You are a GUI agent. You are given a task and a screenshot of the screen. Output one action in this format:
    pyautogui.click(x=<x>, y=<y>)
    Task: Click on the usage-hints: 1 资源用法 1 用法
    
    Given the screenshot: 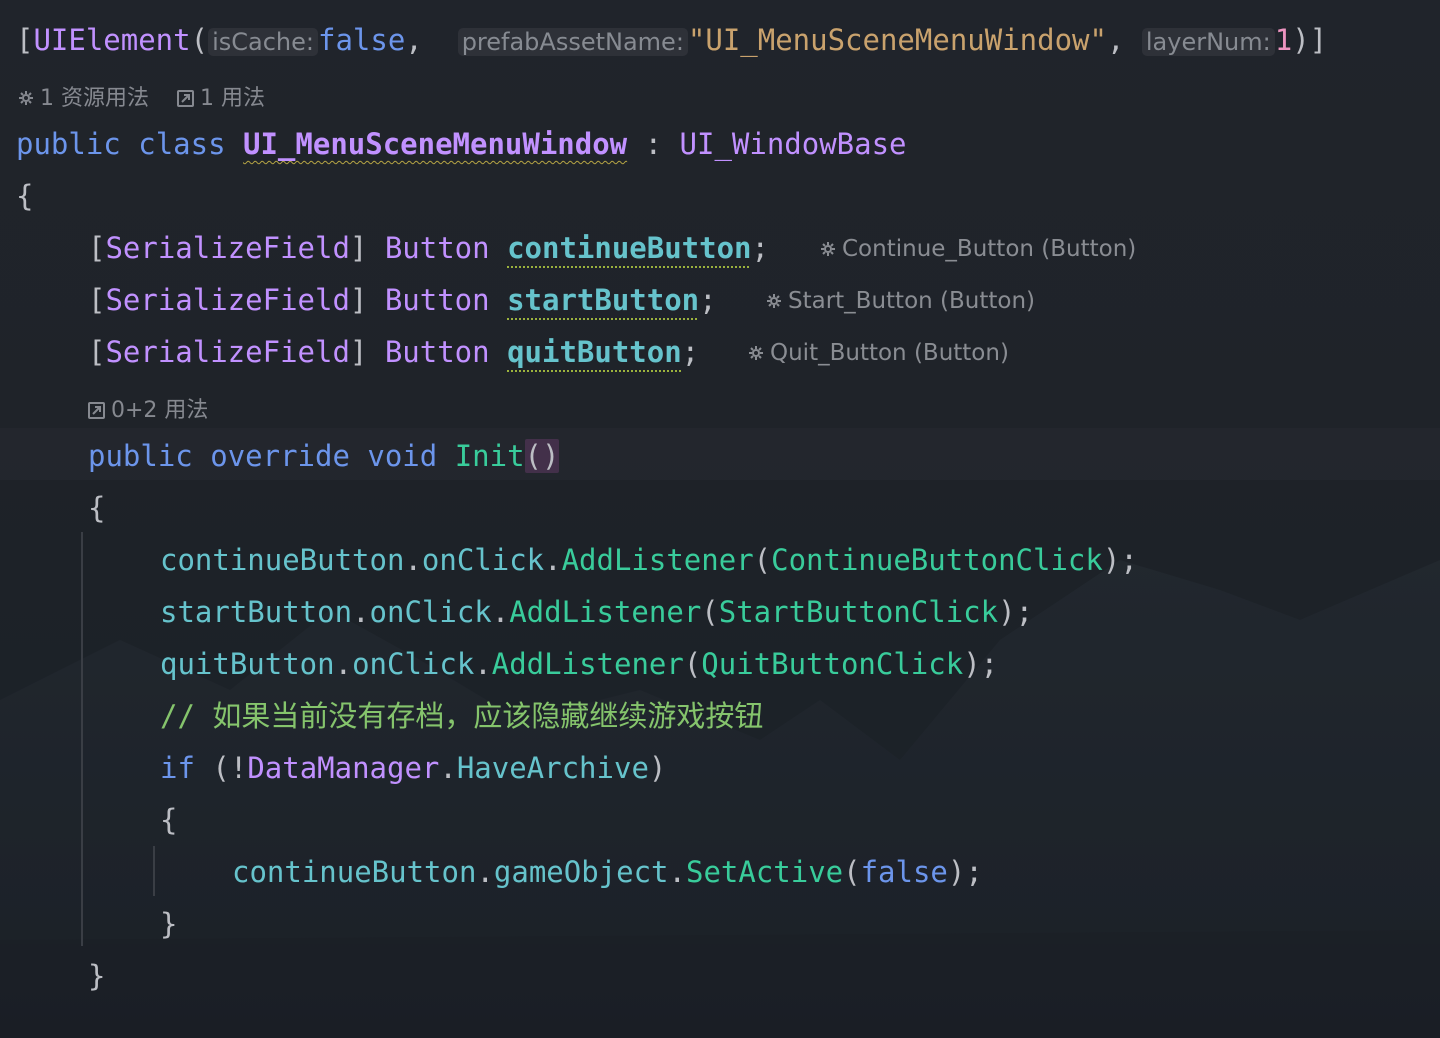 What is the action you would take?
    pyautogui.click(x=141, y=96)
    